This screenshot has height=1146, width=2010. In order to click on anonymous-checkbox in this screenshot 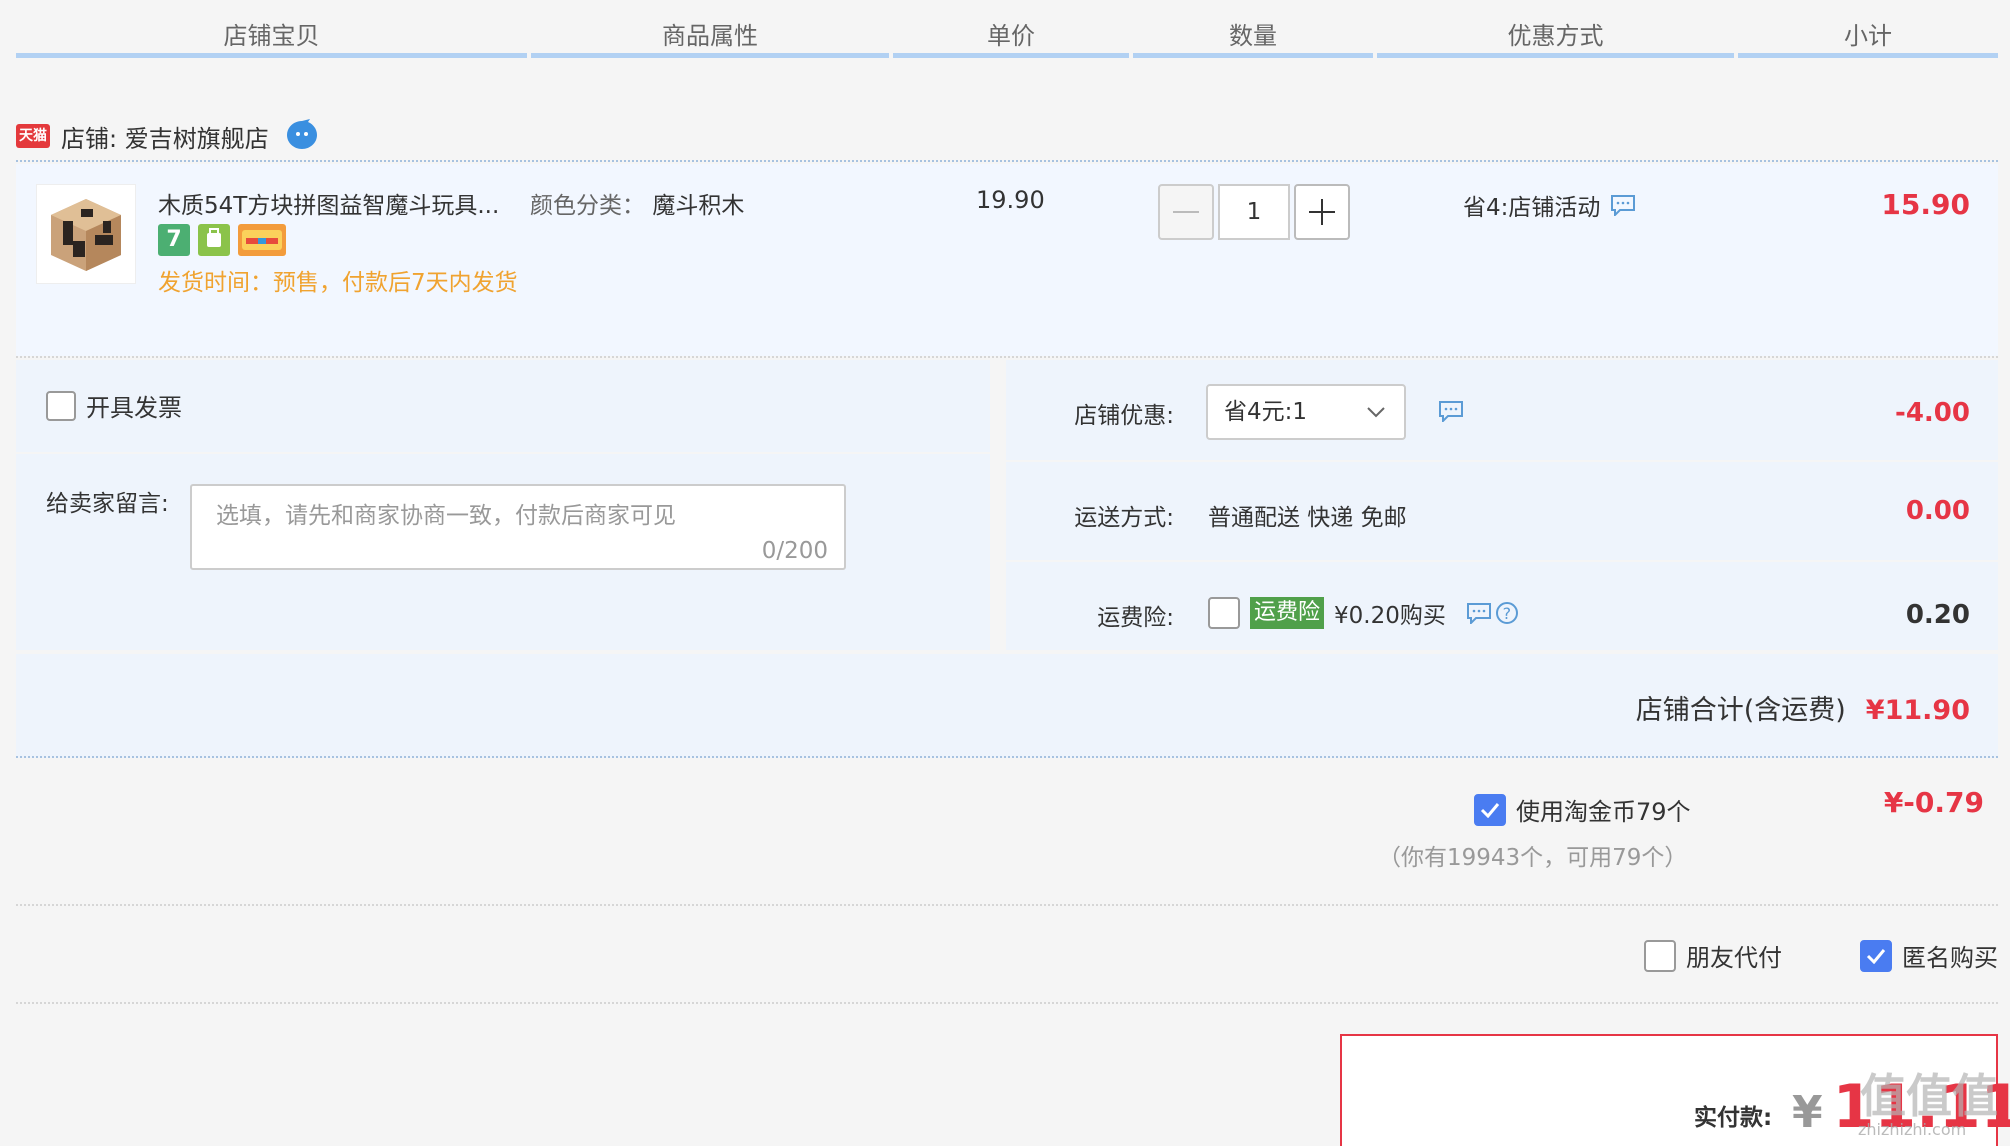, I will do `click(1876, 955)`.